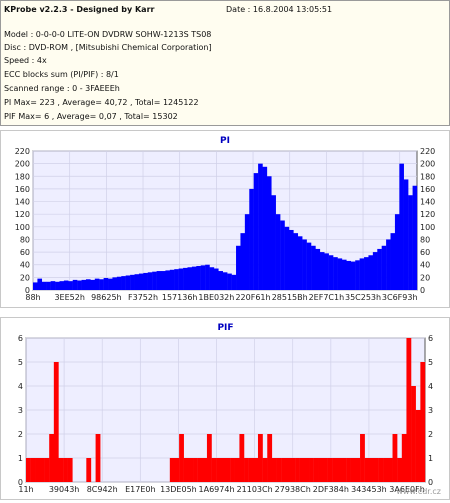  What do you see at coordinates (225, 328) in the screenshot?
I see `pif-chart-title: PIF` at bounding box center [225, 328].